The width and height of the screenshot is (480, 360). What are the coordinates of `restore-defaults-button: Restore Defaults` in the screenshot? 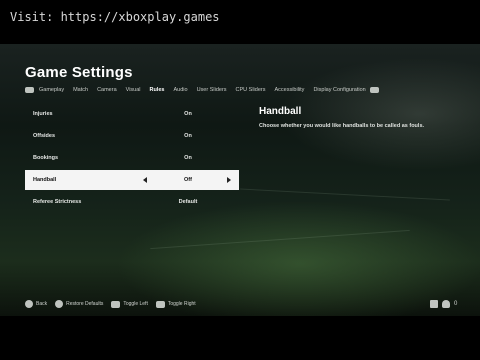 It's located at (79, 304).